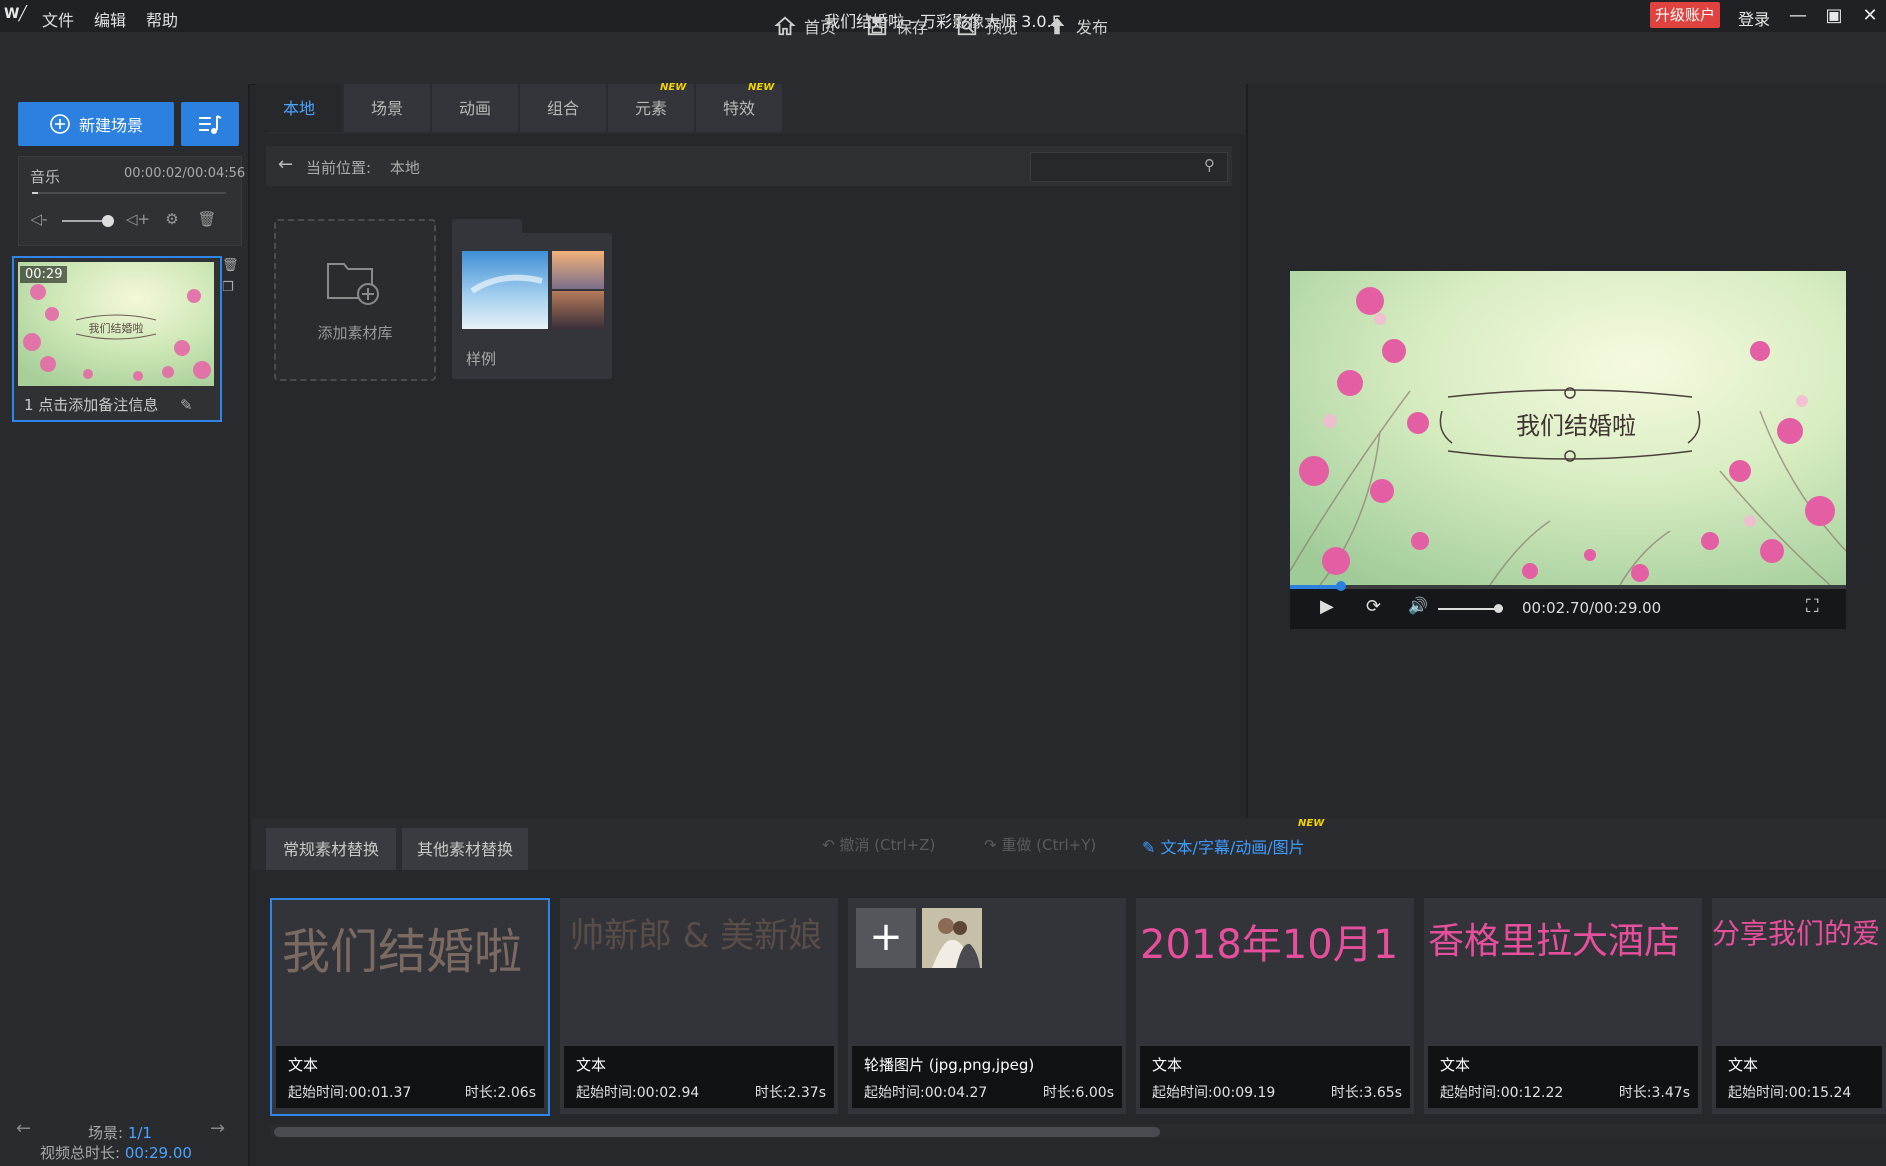 The width and height of the screenshot is (1886, 1166). Describe the element at coordinates (1269, 945) in the screenshot. I see `card-preview-text: 2018年10月1日` at that location.